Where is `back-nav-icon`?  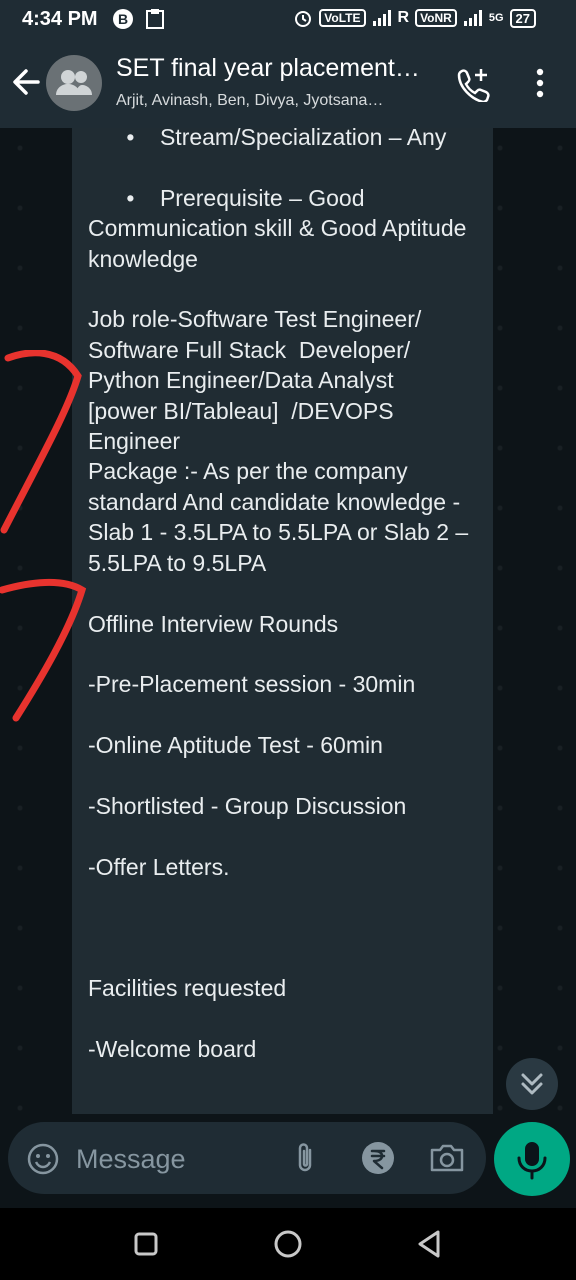 back-nav-icon is located at coordinates (430, 1244).